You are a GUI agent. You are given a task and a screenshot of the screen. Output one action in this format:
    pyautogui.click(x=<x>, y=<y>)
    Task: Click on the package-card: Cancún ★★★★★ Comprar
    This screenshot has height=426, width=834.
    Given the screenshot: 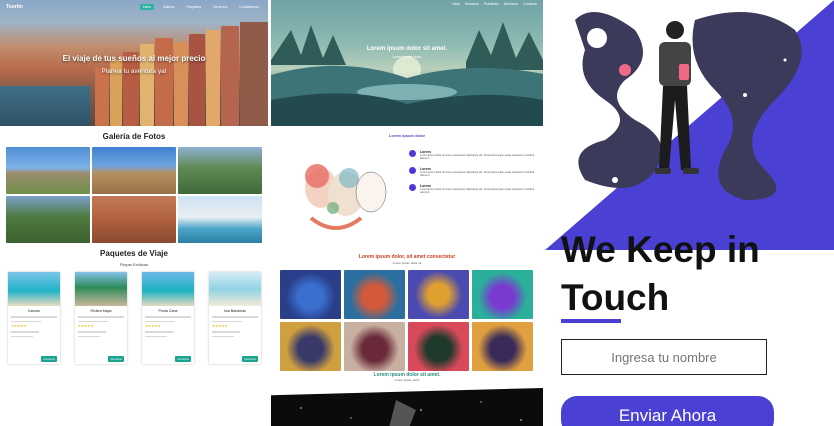 What is the action you would take?
    pyautogui.click(x=34, y=318)
    